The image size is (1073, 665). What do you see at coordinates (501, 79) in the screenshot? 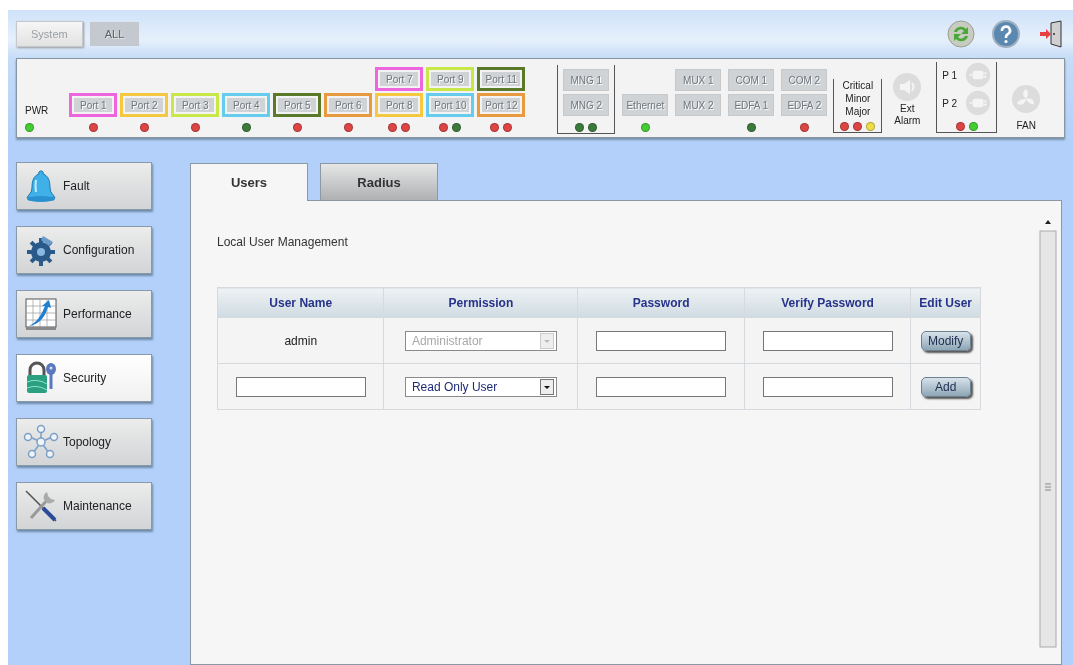
I see `port-button: Port 11` at bounding box center [501, 79].